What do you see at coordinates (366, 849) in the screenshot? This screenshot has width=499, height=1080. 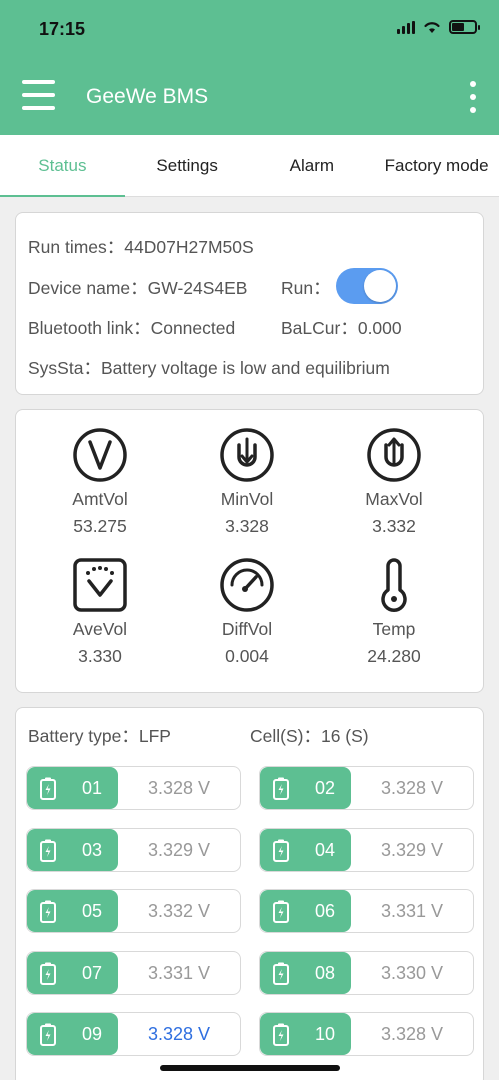 I see `cell-tile: 04 3.329 V` at bounding box center [366, 849].